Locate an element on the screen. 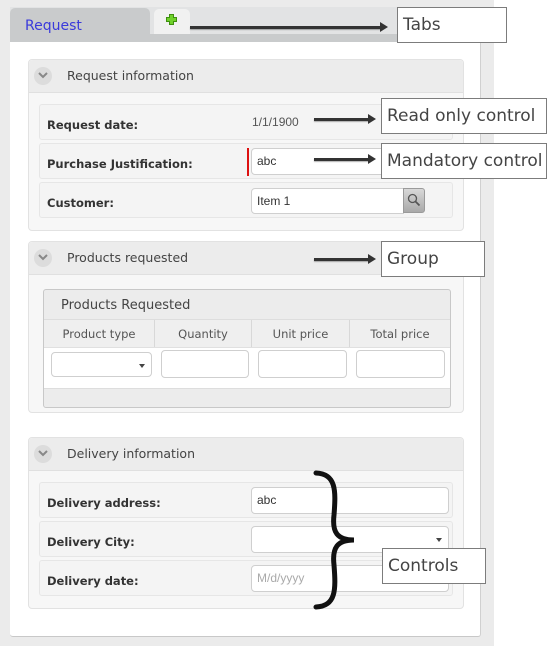 The image size is (556, 646). add-tab-icon is located at coordinates (171, 19).